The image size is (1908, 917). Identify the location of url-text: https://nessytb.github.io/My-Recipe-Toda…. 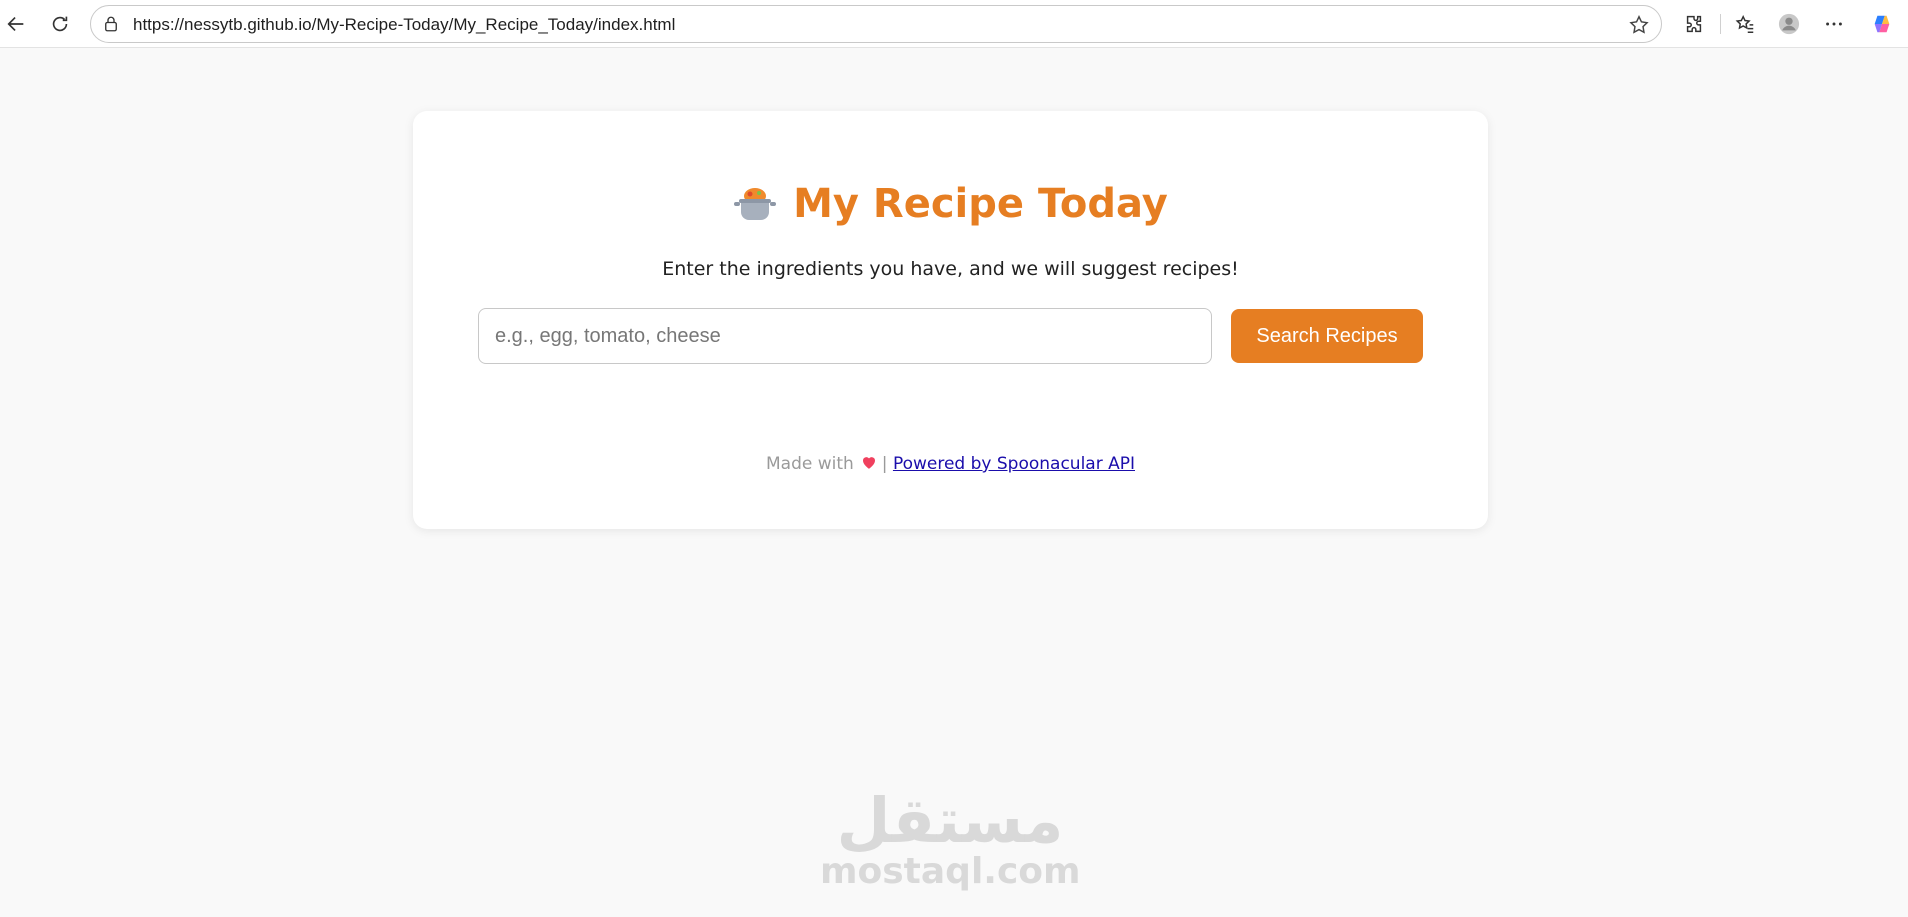
(404, 25).